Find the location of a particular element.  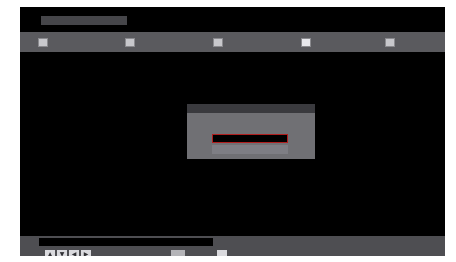

navigation-key-group: ▲ ▼ ◀ ▶ is located at coordinates (70, 252).